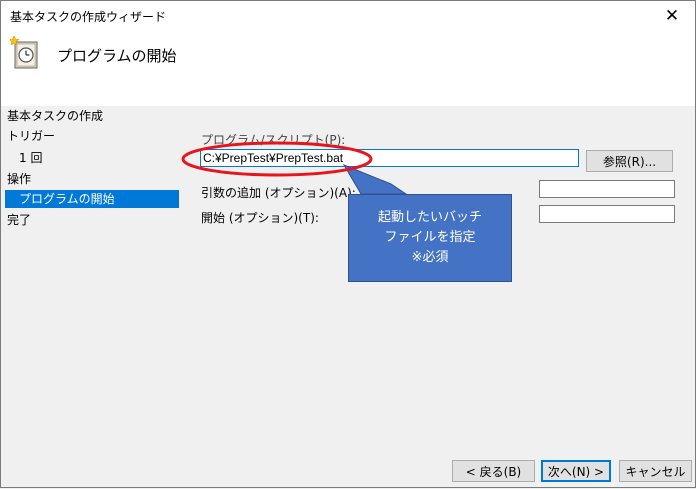 The width and height of the screenshot is (696, 489). Describe the element at coordinates (655, 471) in the screenshot. I see `cancel-button: キャンセル` at that location.